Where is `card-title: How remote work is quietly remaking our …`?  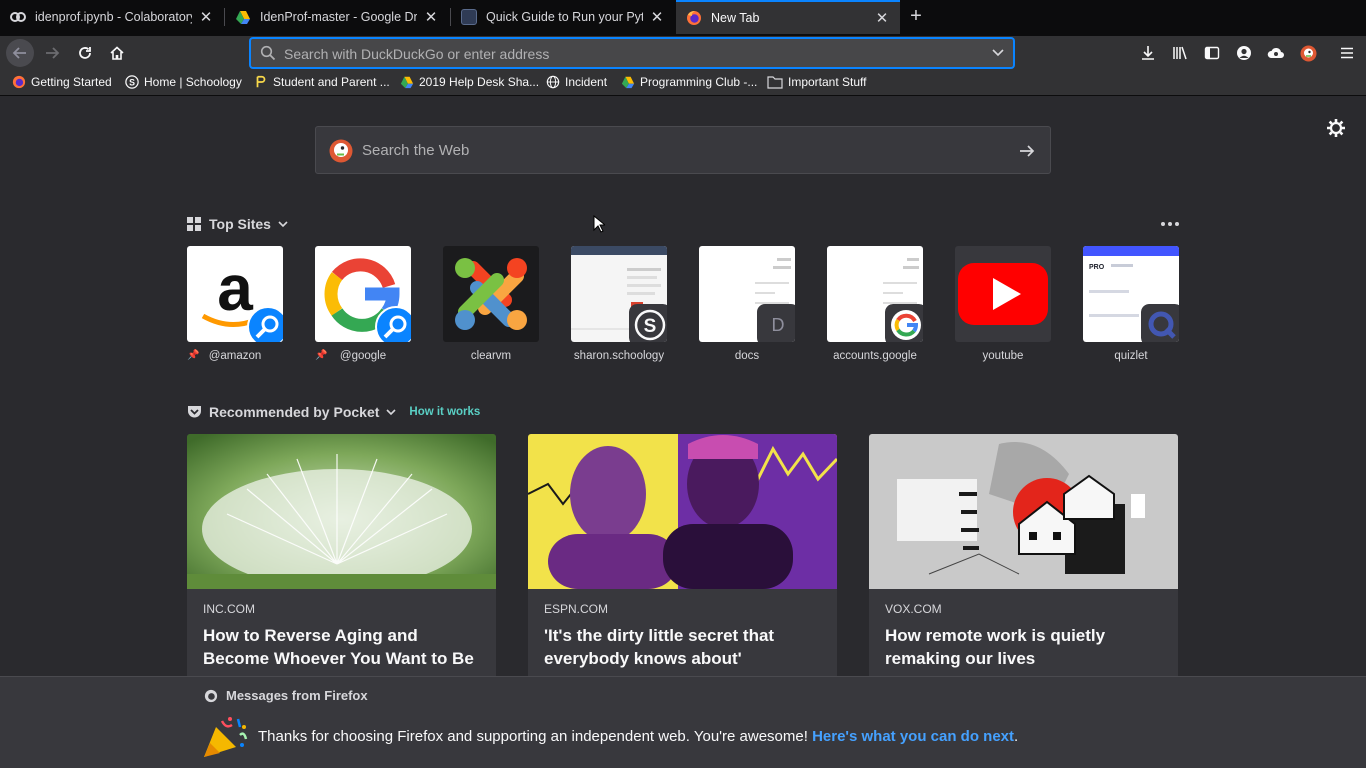 card-title: How remote work is quietly remaking our … is located at coordinates (995, 647).